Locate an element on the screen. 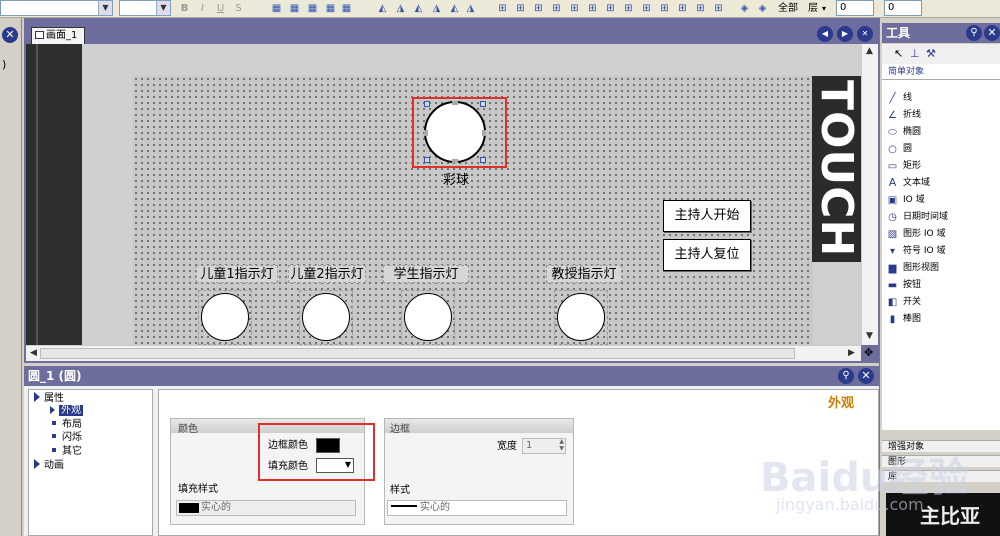 The image size is (1000, 536). tree-item-animation: 动画 is located at coordinates (49, 465).